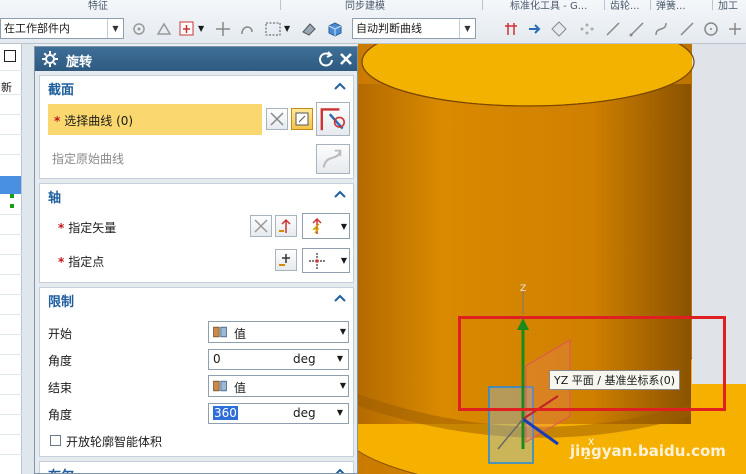 The width and height of the screenshot is (746, 474). I want to click on ribbon-group-machining: 加工, so click(728, 6).